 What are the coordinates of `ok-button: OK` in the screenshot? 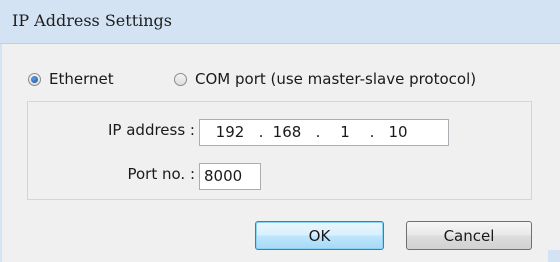 It's located at (319, 235).